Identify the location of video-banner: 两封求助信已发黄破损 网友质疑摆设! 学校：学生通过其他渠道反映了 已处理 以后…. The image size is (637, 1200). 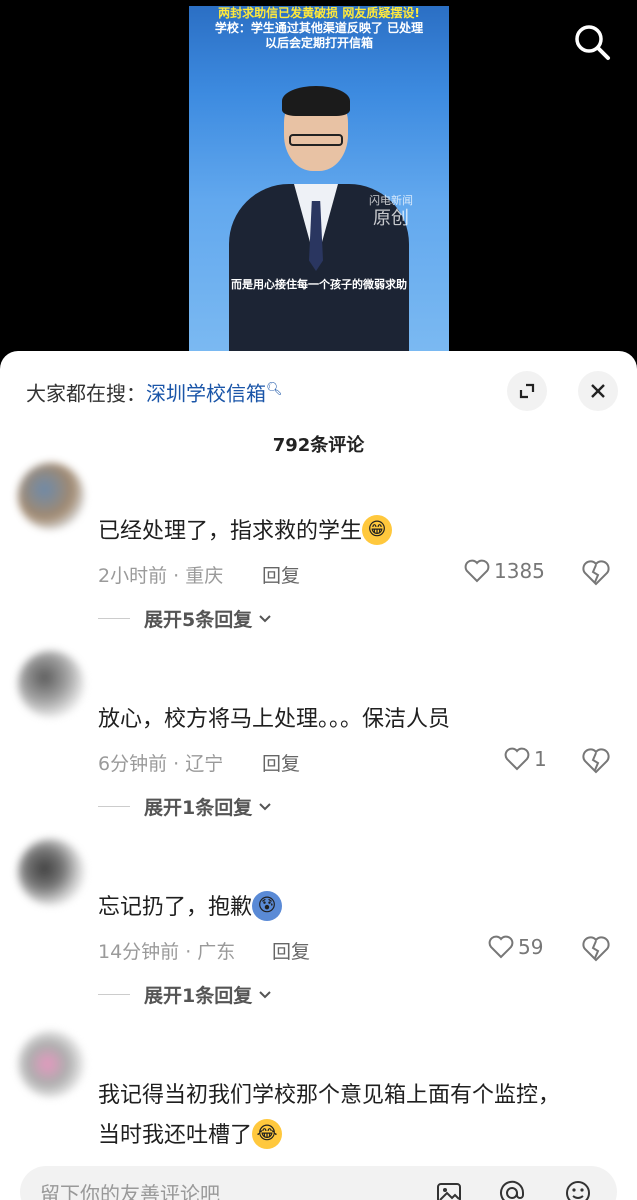
(319, 28).